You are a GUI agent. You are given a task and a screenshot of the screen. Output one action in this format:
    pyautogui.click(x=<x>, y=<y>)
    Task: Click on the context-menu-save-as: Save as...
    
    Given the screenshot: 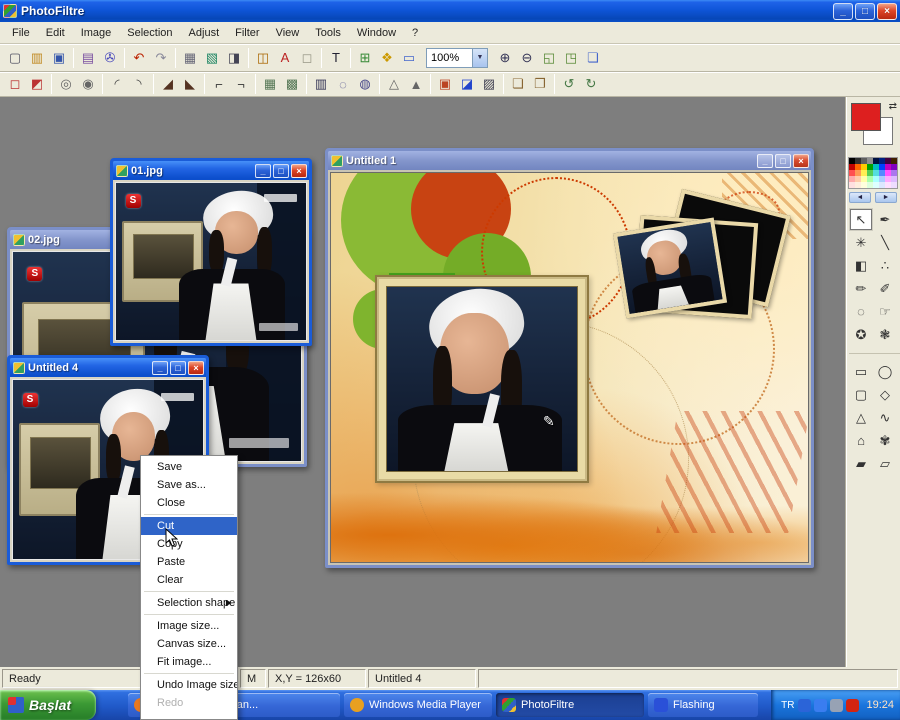 What is the action you would take?
    pyautogui.click(x=189, y=485)
    